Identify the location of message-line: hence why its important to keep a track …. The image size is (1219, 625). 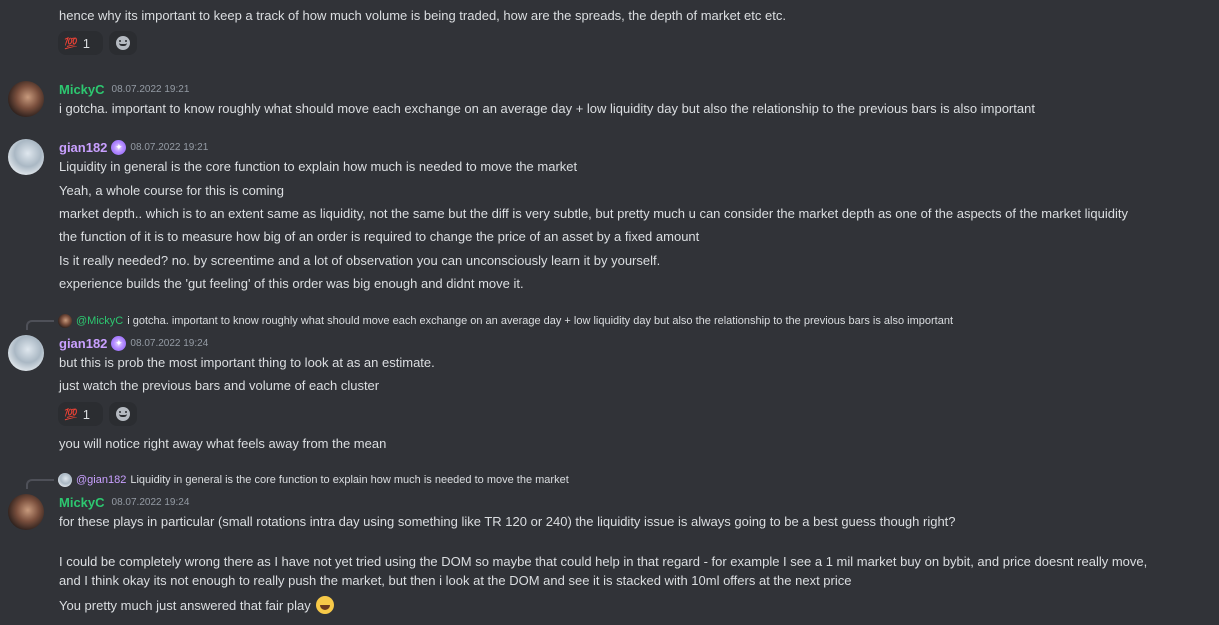
(422, 15).